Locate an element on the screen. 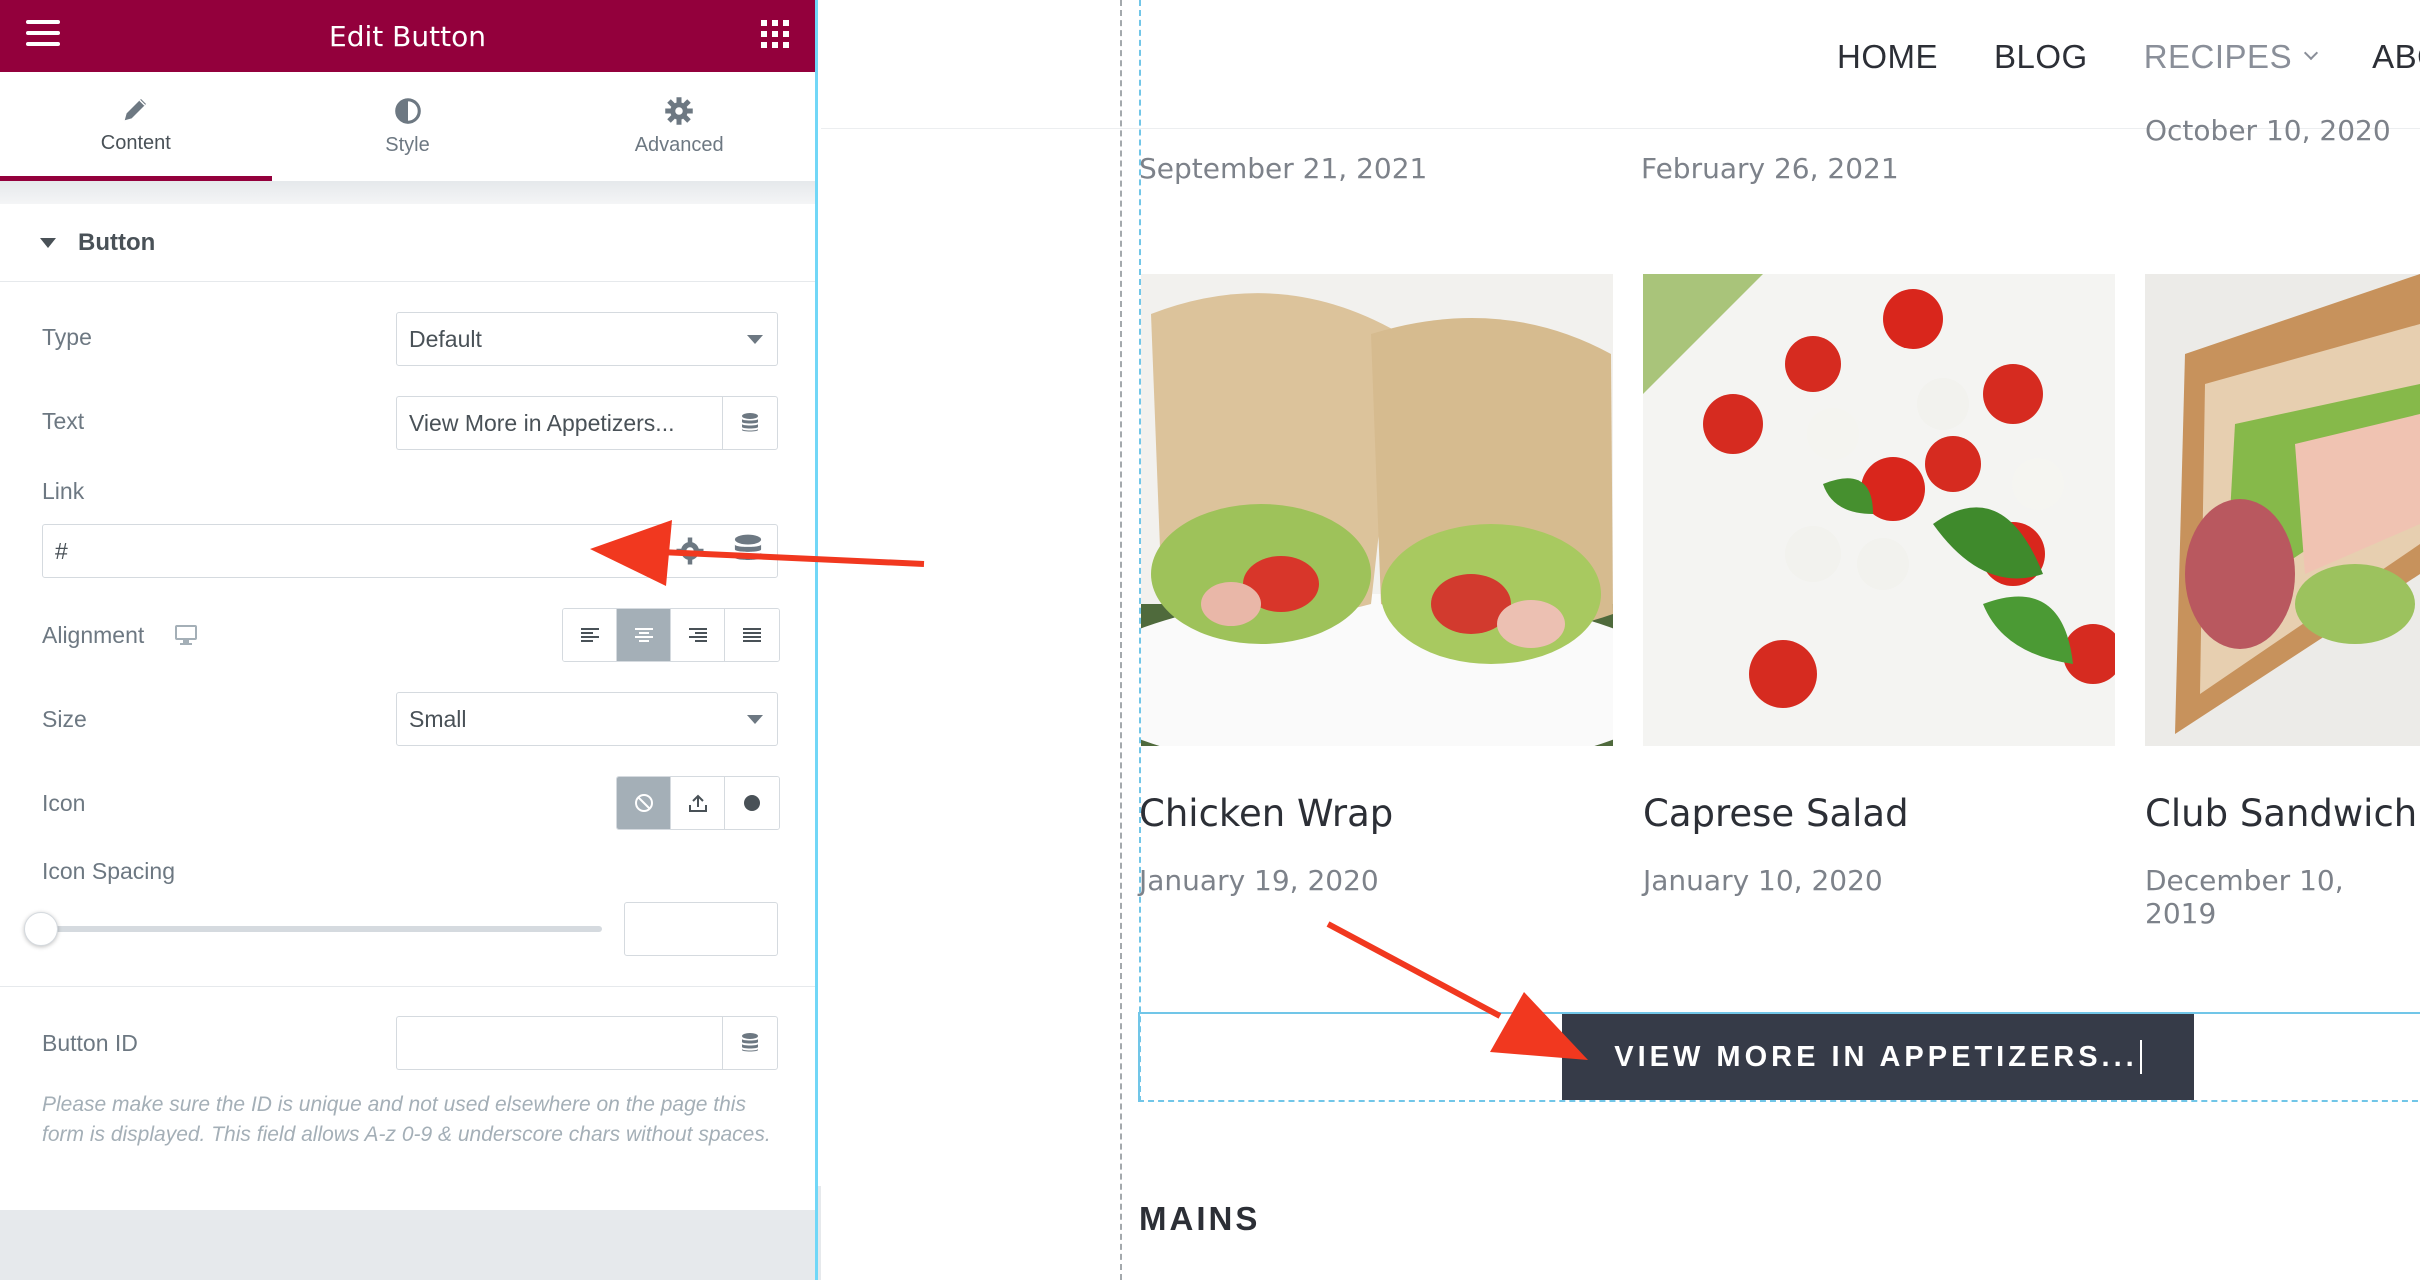  alignment-button-group is located at coordinates (671, 635).